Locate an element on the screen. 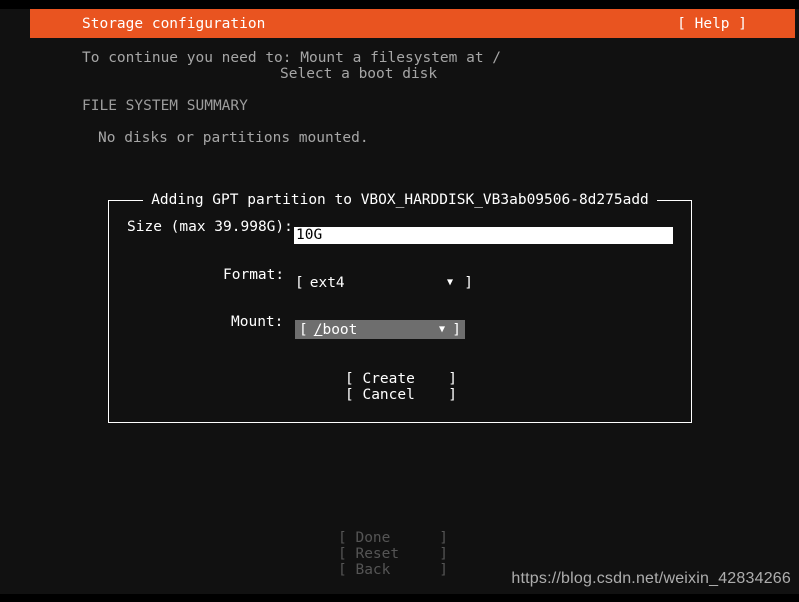 This screenshot has height=602, width=799. create-button: [ Create ] is located at coordinates (401, 379).